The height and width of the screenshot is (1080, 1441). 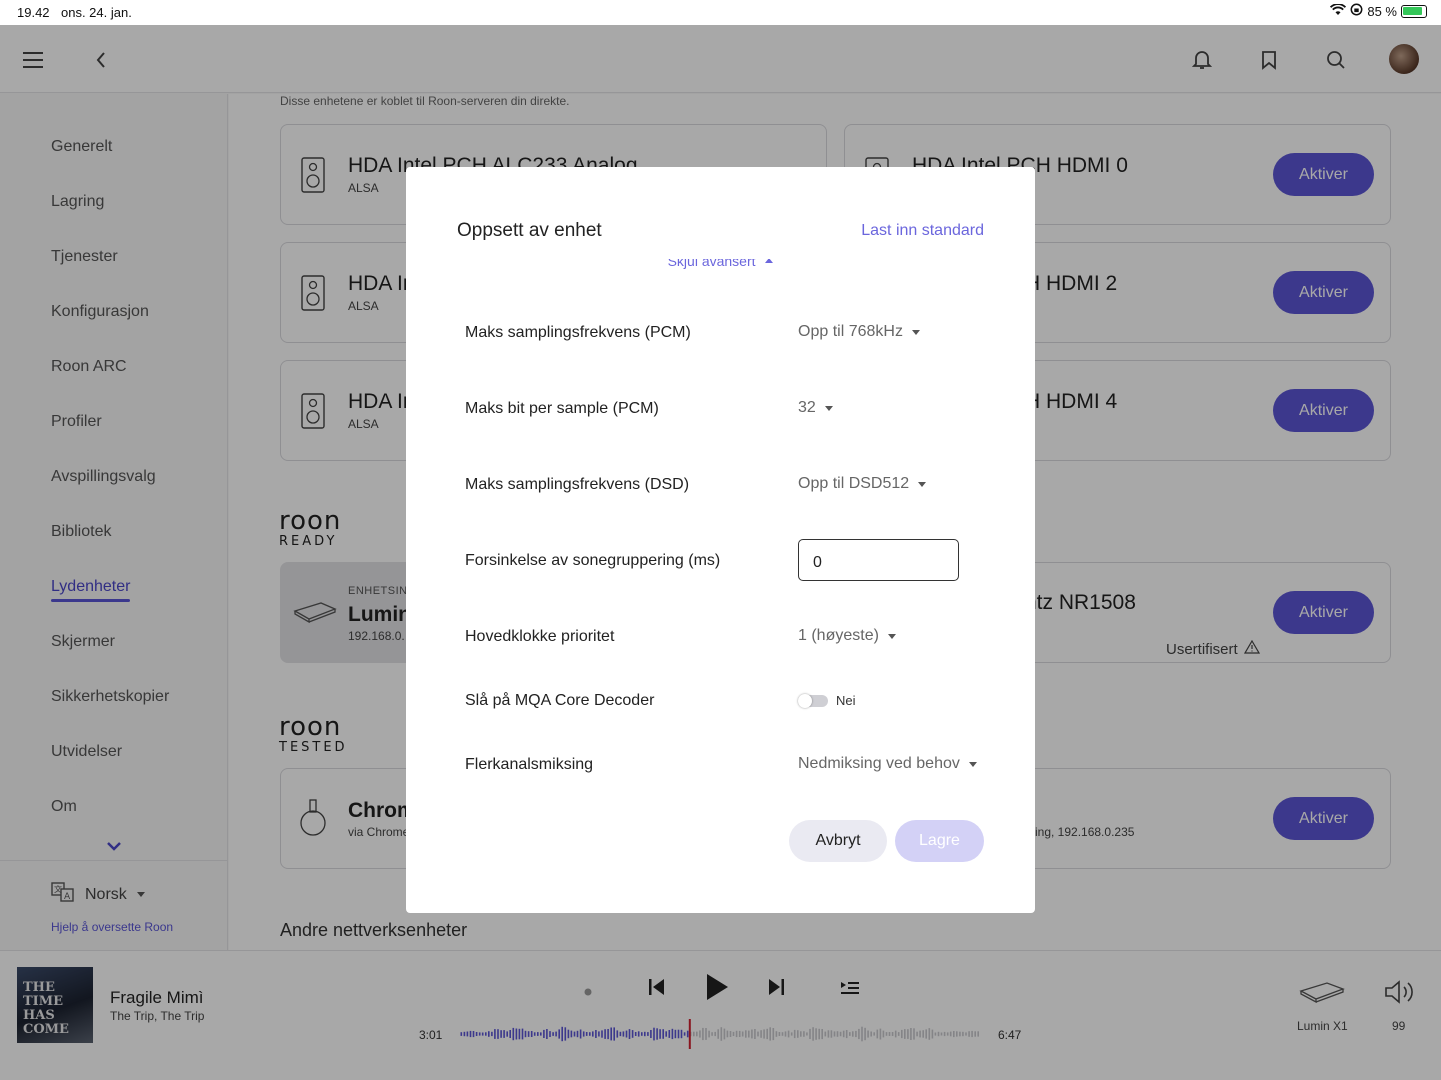 What do you see at coordinates (813, 701) in the screenshot?
I see `mqa-decoder-toggle` at bounding box center [813, 701].